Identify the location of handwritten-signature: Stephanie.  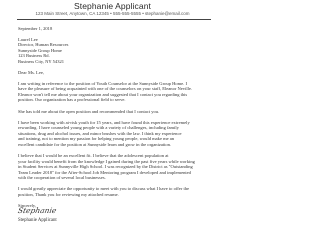
(37, 210).